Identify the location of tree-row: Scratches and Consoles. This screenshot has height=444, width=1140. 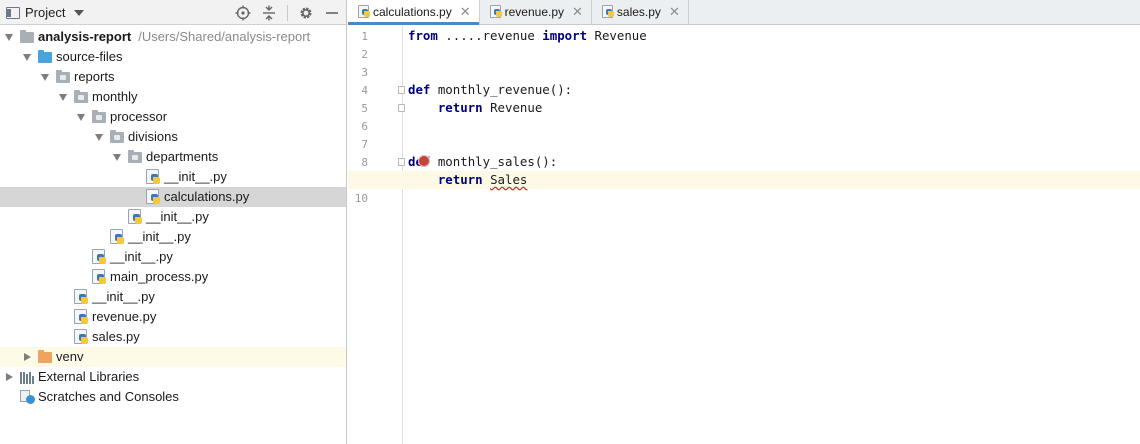
(173, 397).